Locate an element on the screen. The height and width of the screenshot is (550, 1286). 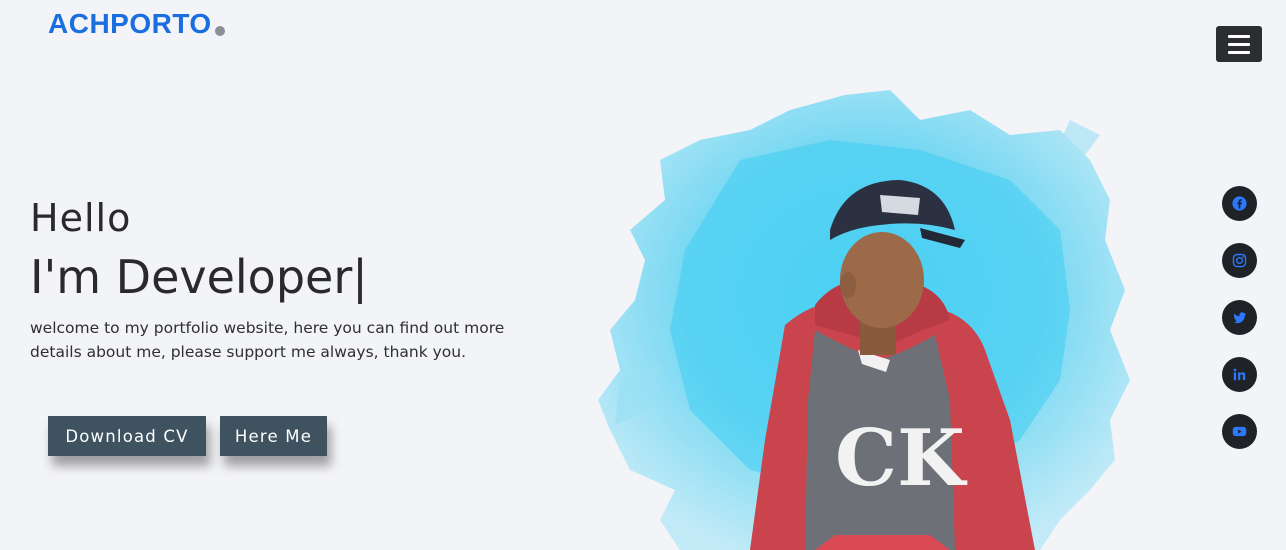
hero-role: I'm Developer| is located at coordinates (199, 277).